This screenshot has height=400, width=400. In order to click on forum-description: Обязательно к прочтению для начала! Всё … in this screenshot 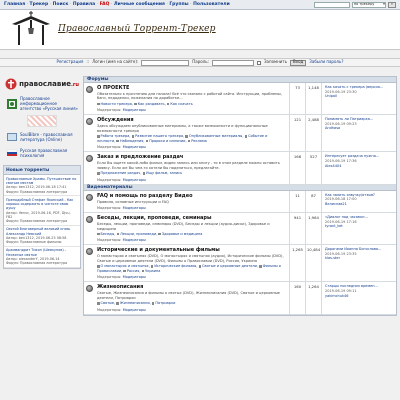, I will do `click(189, 96)`.